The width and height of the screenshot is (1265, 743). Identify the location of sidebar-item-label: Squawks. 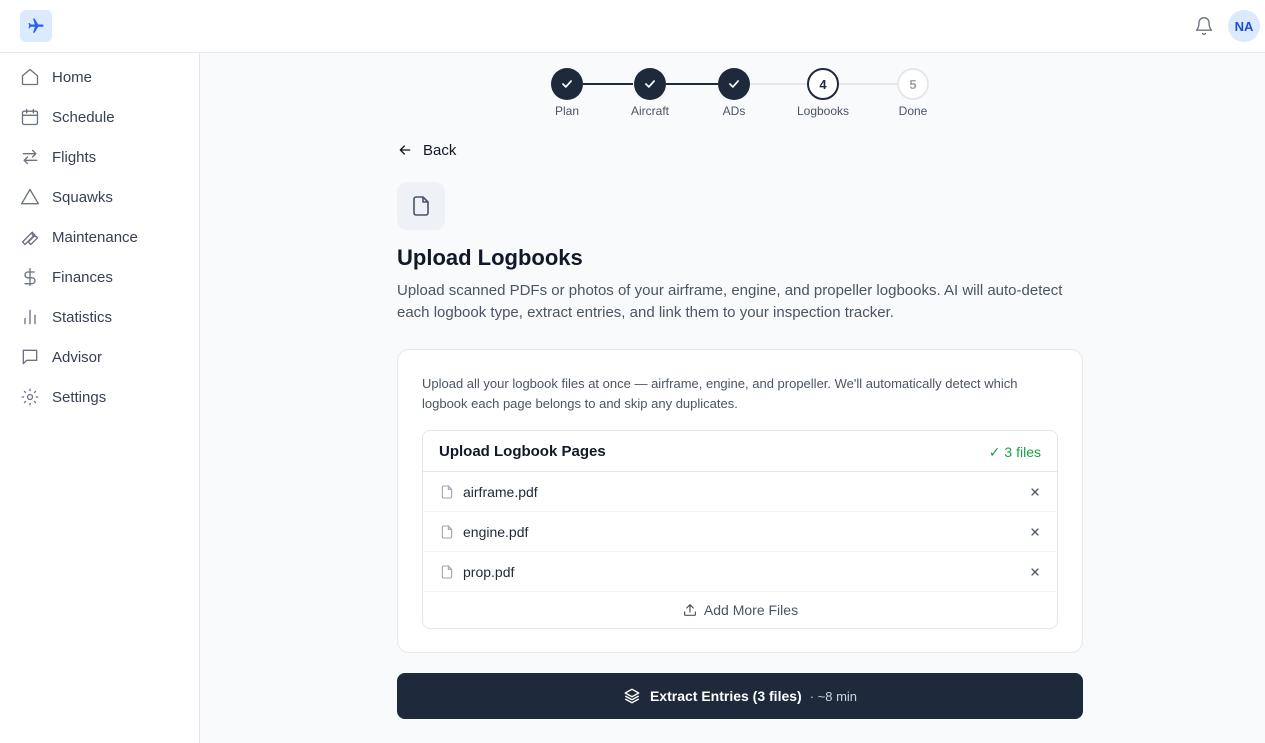
(82, 197).